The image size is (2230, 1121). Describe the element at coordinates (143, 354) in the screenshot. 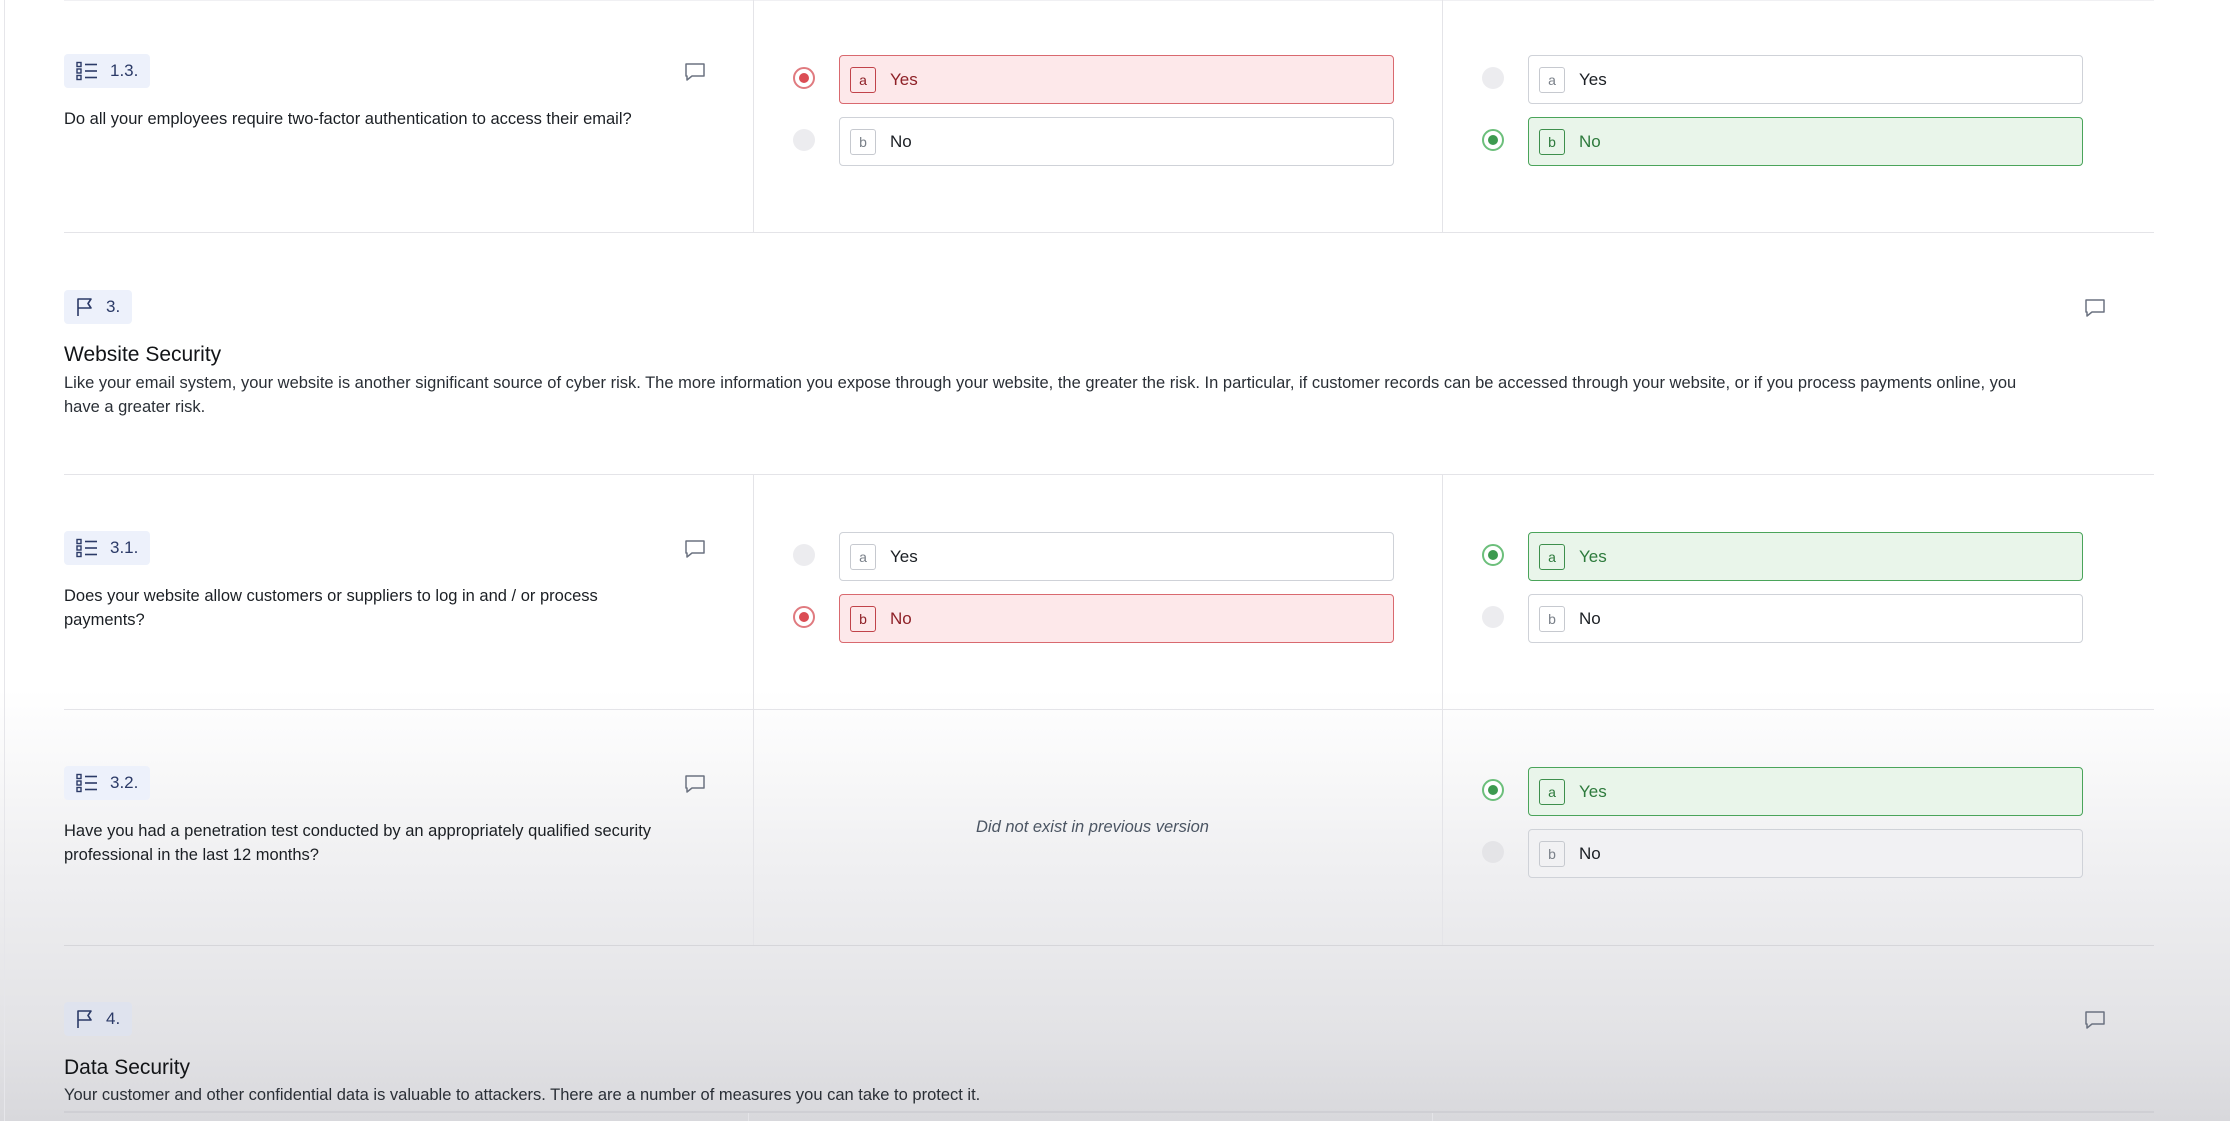

I see `section-title: Website Security` at that location.